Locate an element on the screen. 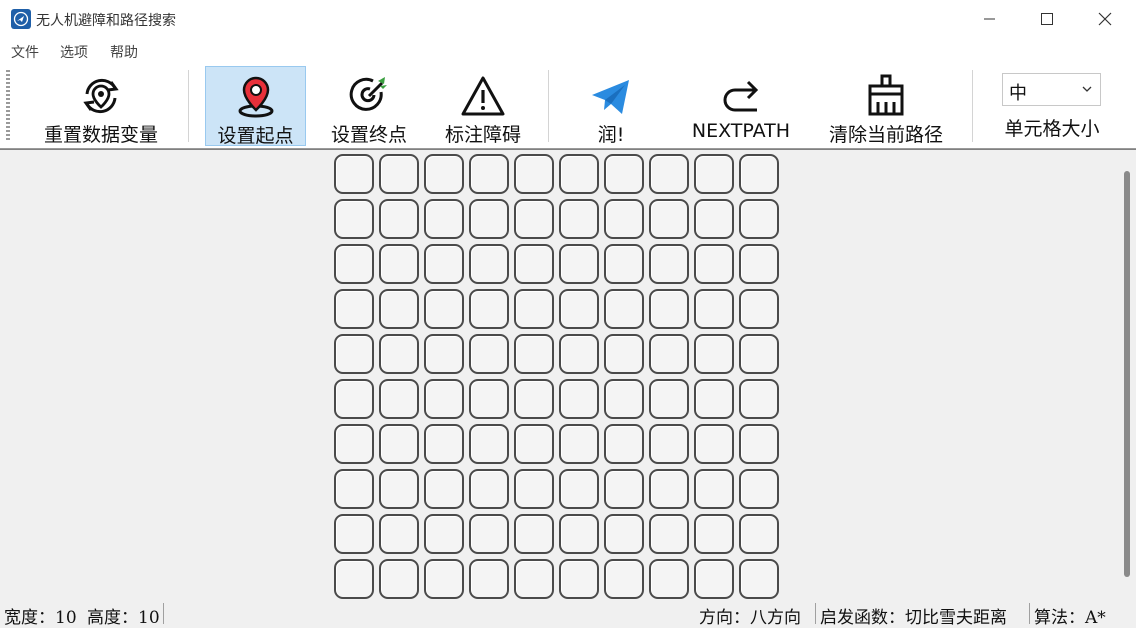 Image resolution: width=1136 pixels, height=628 pixels. reset-data-button: 重置数据变量 is located at coordinates (101, 106).